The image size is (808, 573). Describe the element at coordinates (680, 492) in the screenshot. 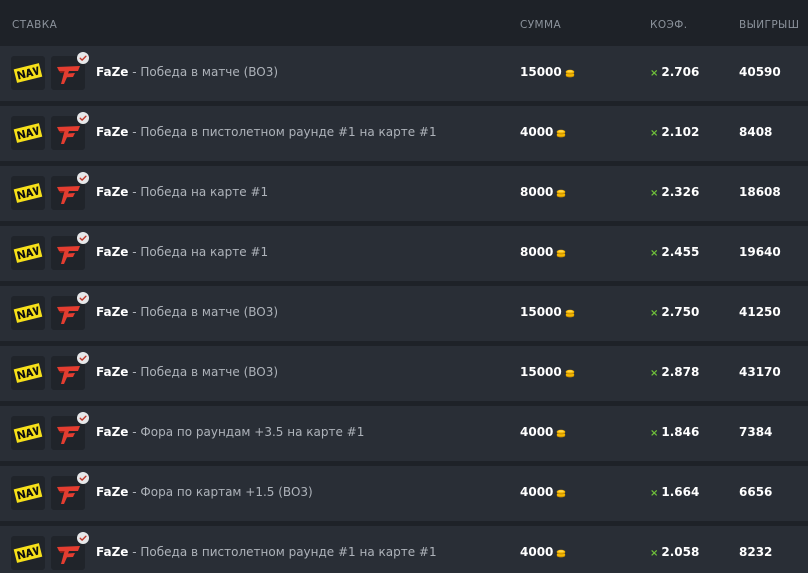

I see `coef-value: 1.664` at that location.